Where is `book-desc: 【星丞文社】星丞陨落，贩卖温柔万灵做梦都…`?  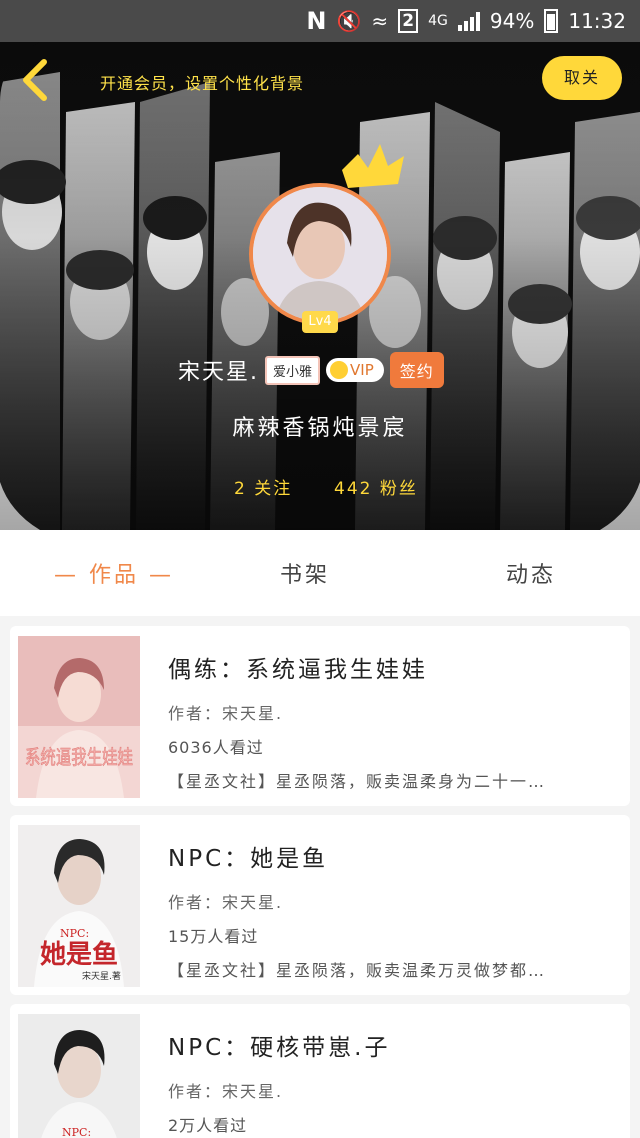 book-desc: 【星丞文社】星丞陨落，贩卖温柔万灵做梦都… is located at coordinates (357, 970).